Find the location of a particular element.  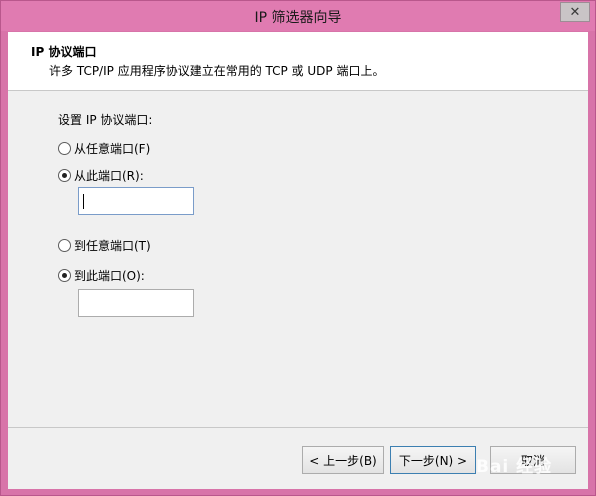

page-title: IP 协议端口 is located at coordinates (64, 52).